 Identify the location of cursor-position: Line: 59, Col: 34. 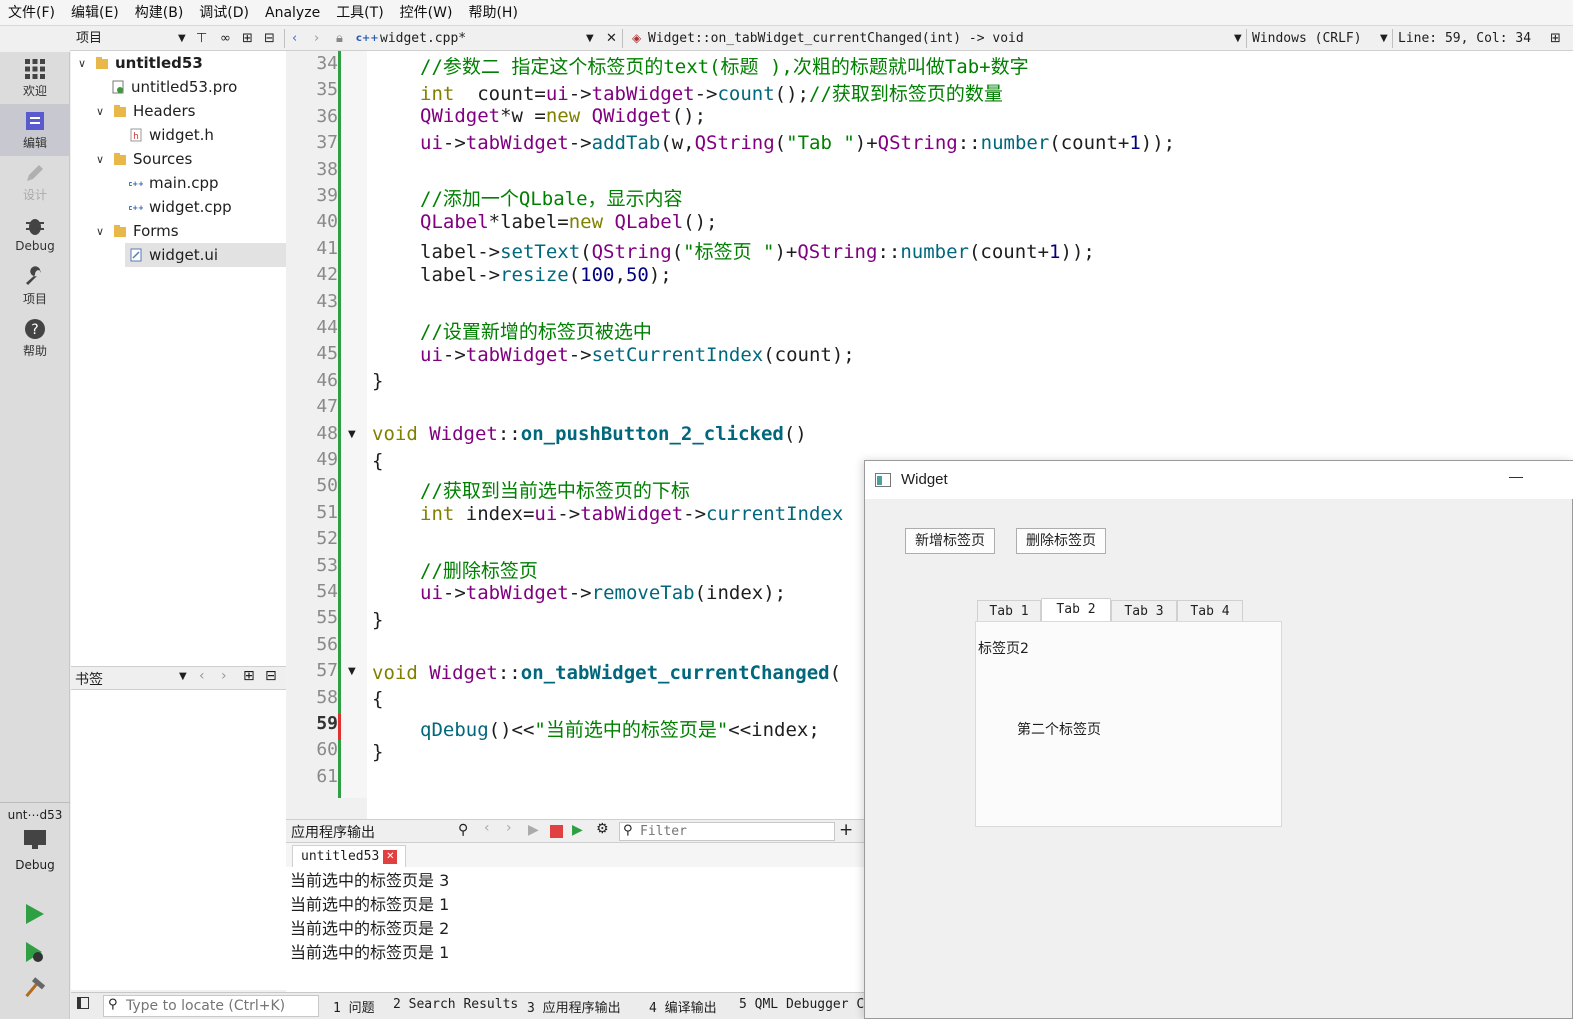
(1464, 38).